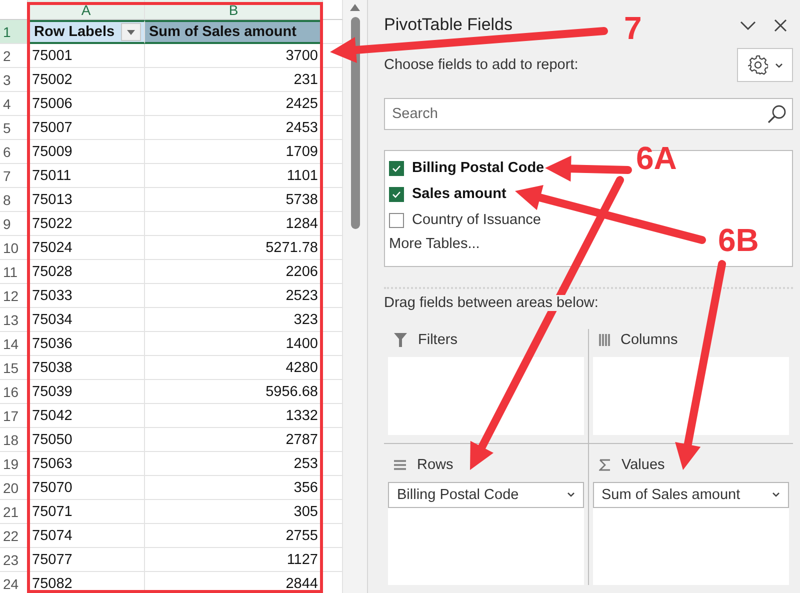 The height and width of the screenshot is (593, 800). What do you see at coordinates (86, 512) in the screenshot?
I see `table-cell: 75071` at bounding box center [86, 512].